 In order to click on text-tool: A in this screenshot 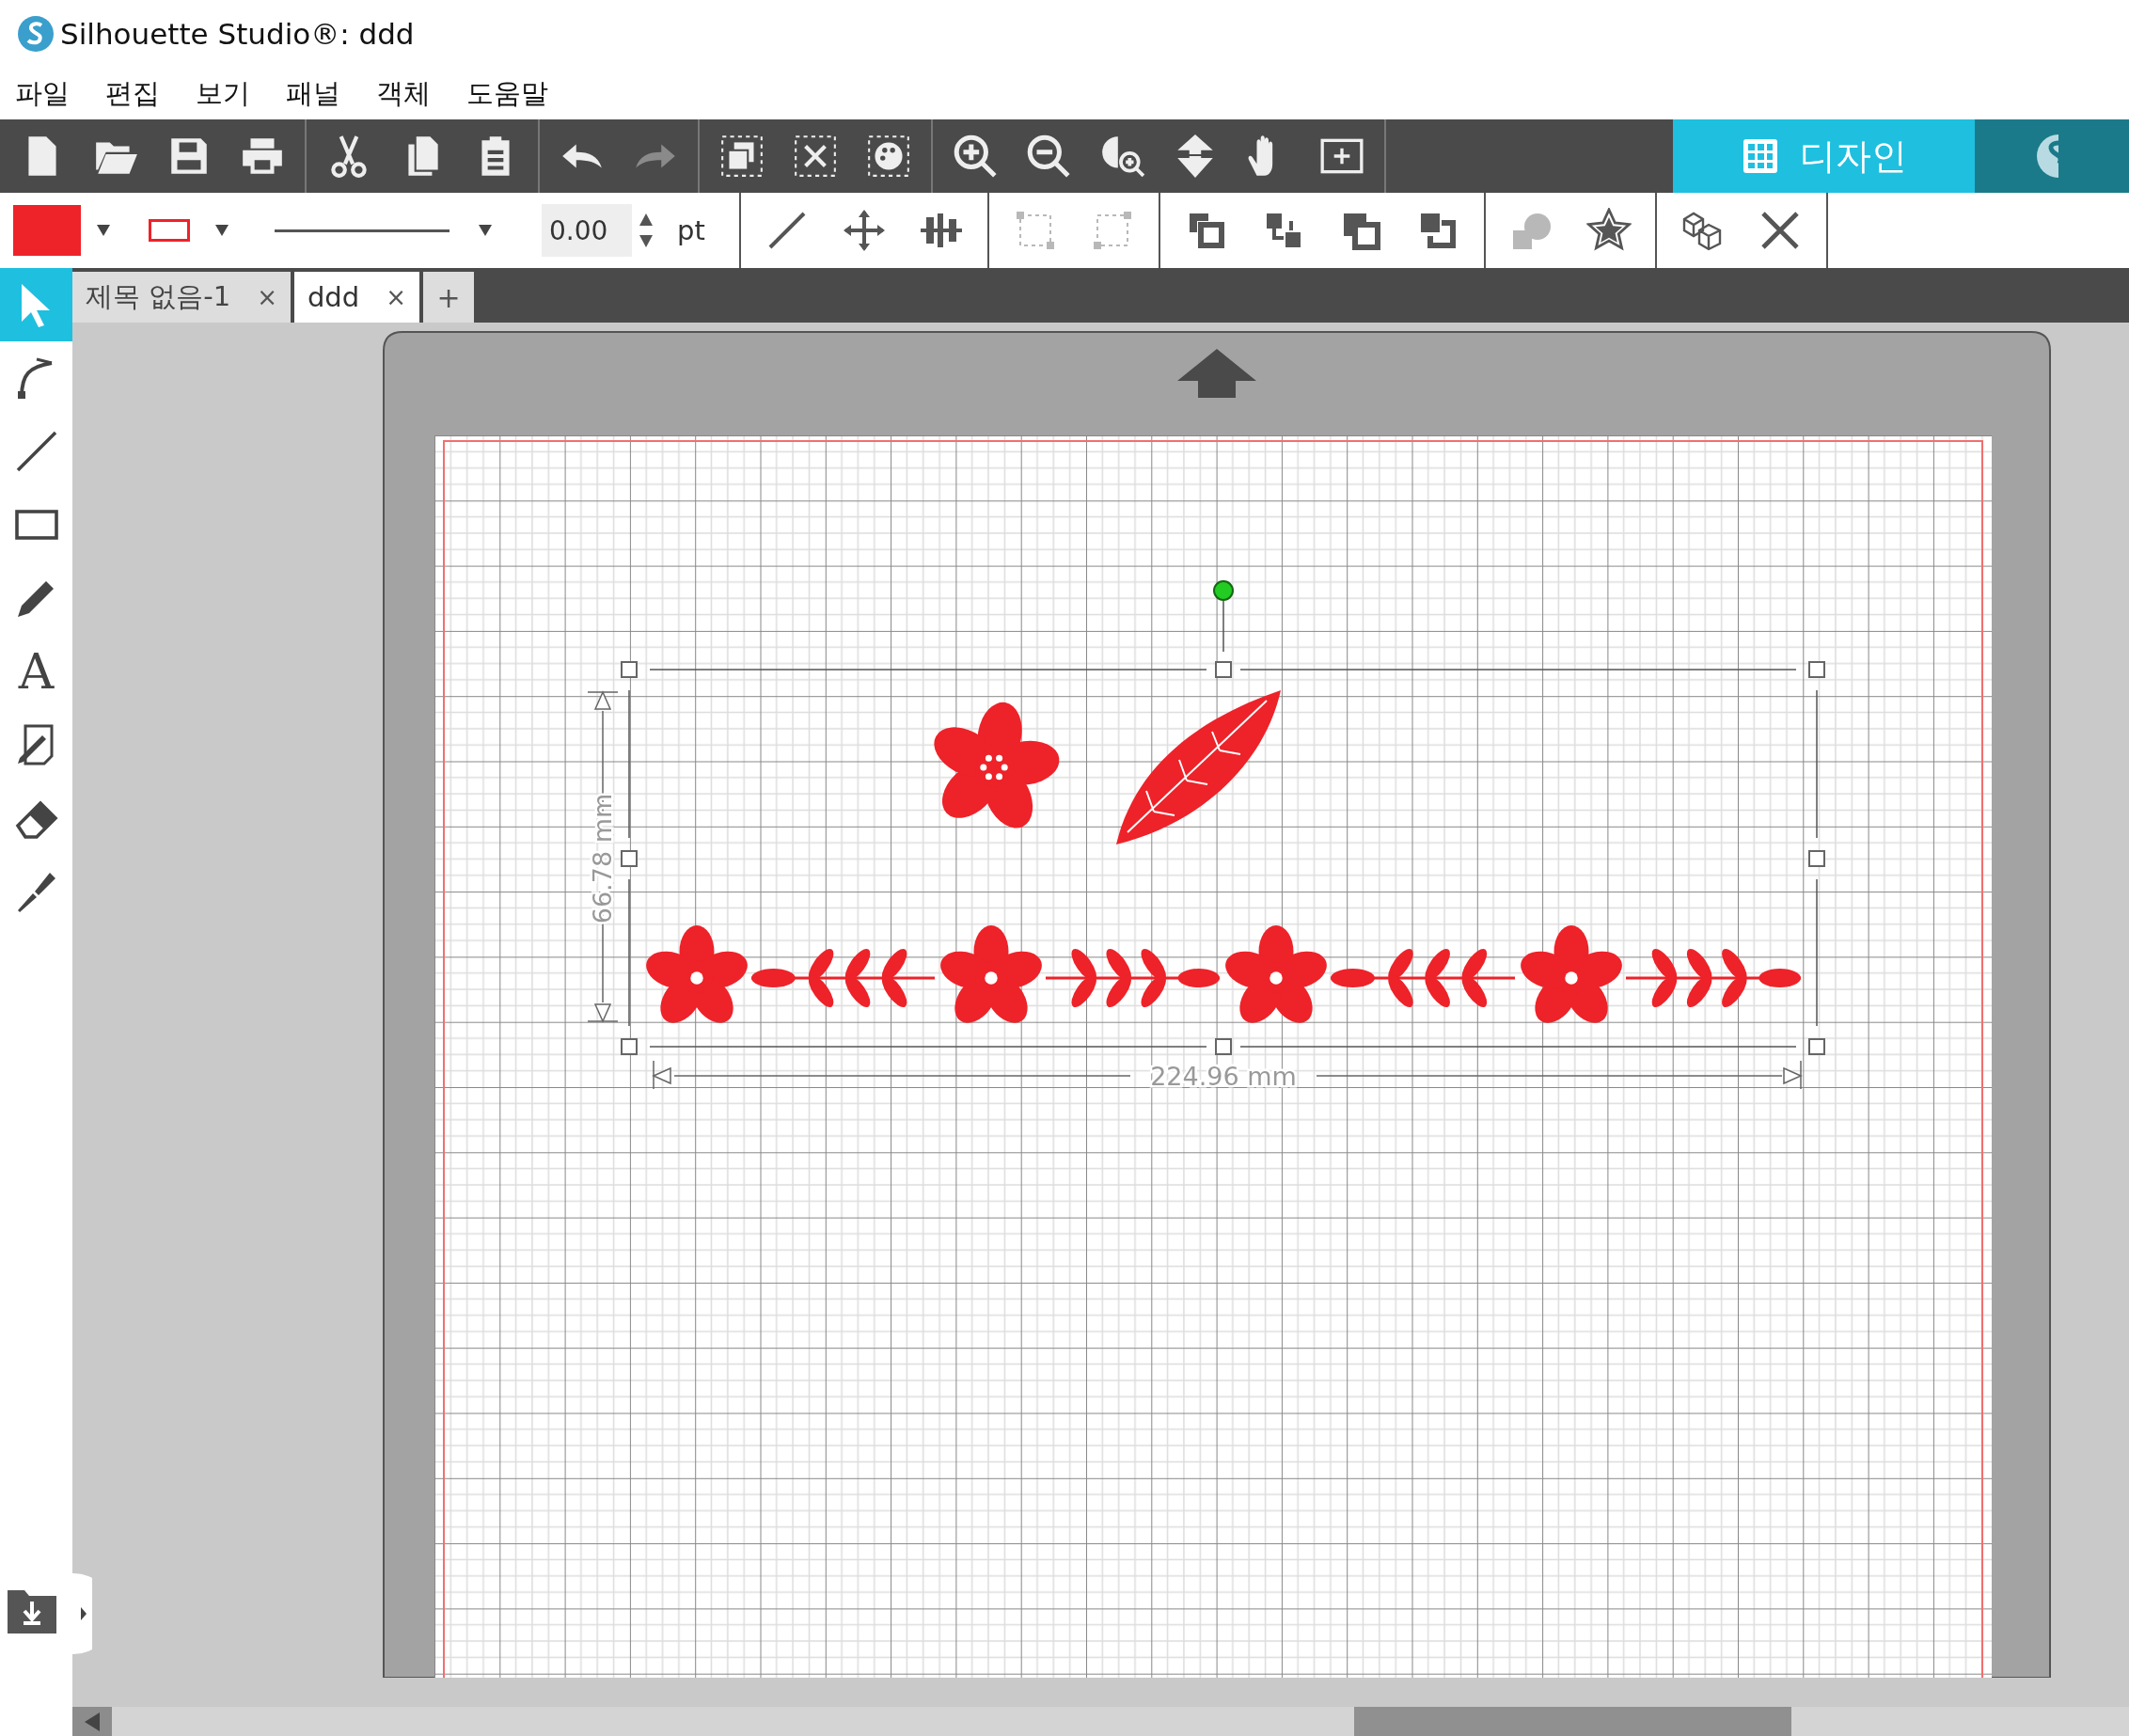, I will do `click(36, 671)`.